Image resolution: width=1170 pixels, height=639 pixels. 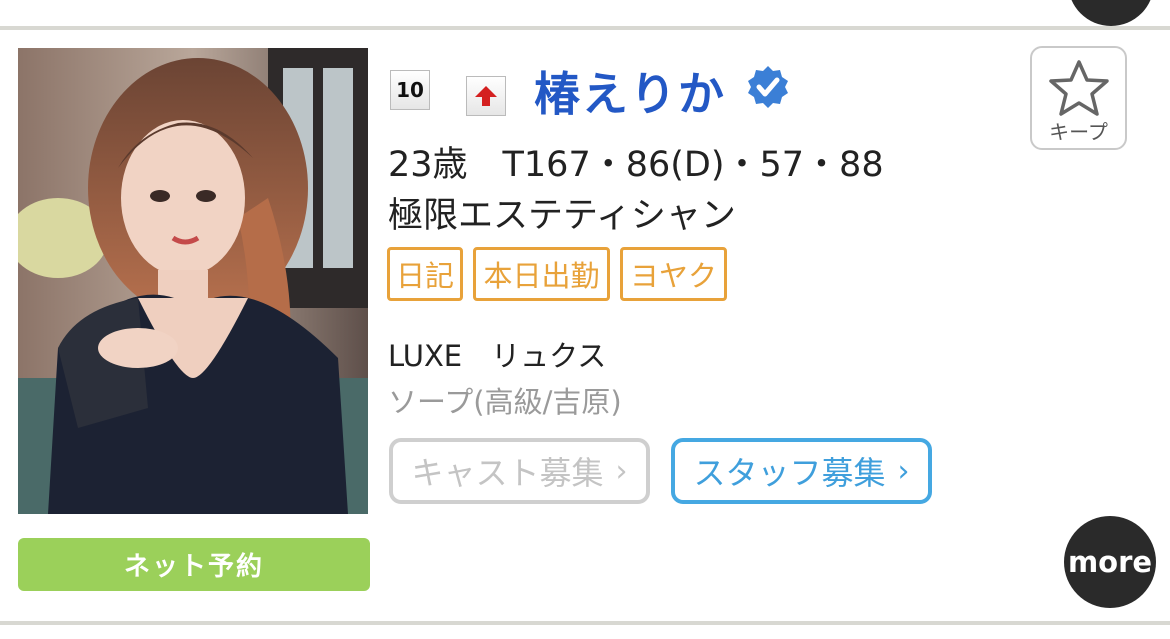 What do you see at coordinates (789, 473) in the screenshot?
I see `staff-recruit-label: スタッフ募集` at bounding box center [789, 473].